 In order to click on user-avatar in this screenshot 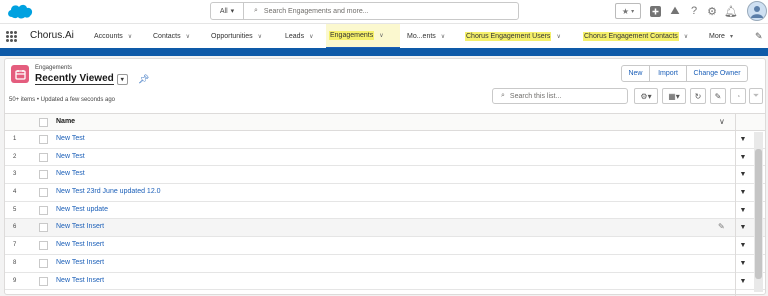, I will do `click(757, 11)`.